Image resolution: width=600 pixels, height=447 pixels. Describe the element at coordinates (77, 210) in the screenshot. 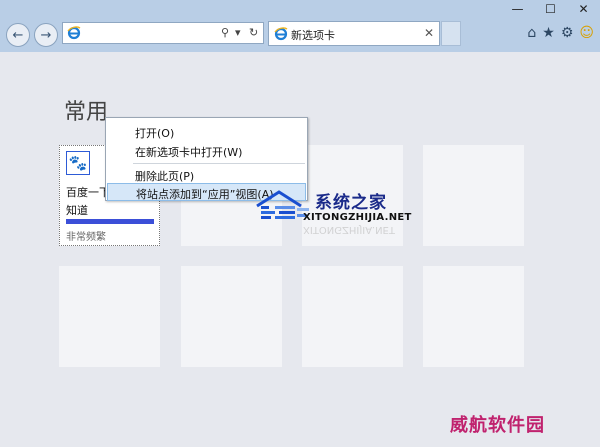

I see `tile-name-line2: 知道` at that location.